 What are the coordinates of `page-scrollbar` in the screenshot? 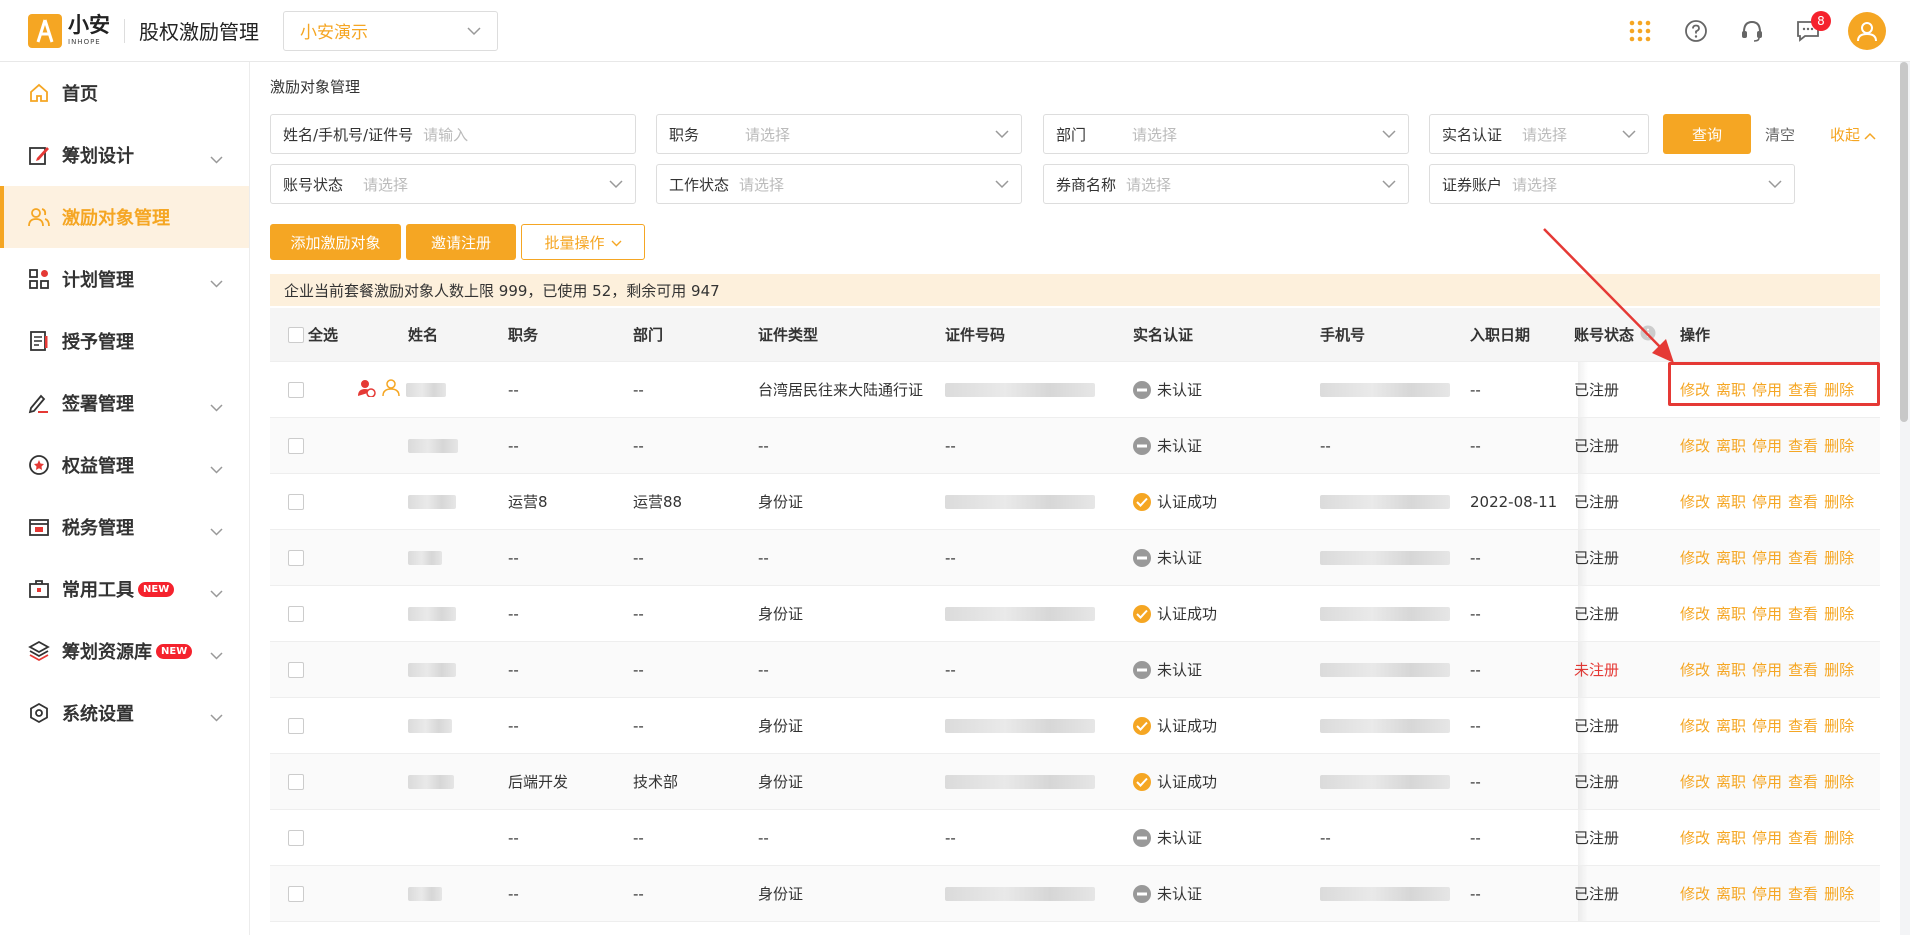 It's located at (1904, 242).